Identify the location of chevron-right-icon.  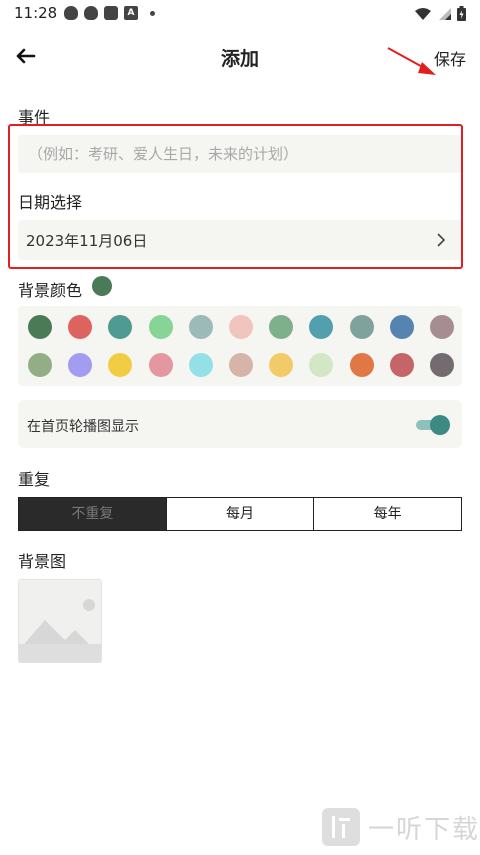
(441, 240).